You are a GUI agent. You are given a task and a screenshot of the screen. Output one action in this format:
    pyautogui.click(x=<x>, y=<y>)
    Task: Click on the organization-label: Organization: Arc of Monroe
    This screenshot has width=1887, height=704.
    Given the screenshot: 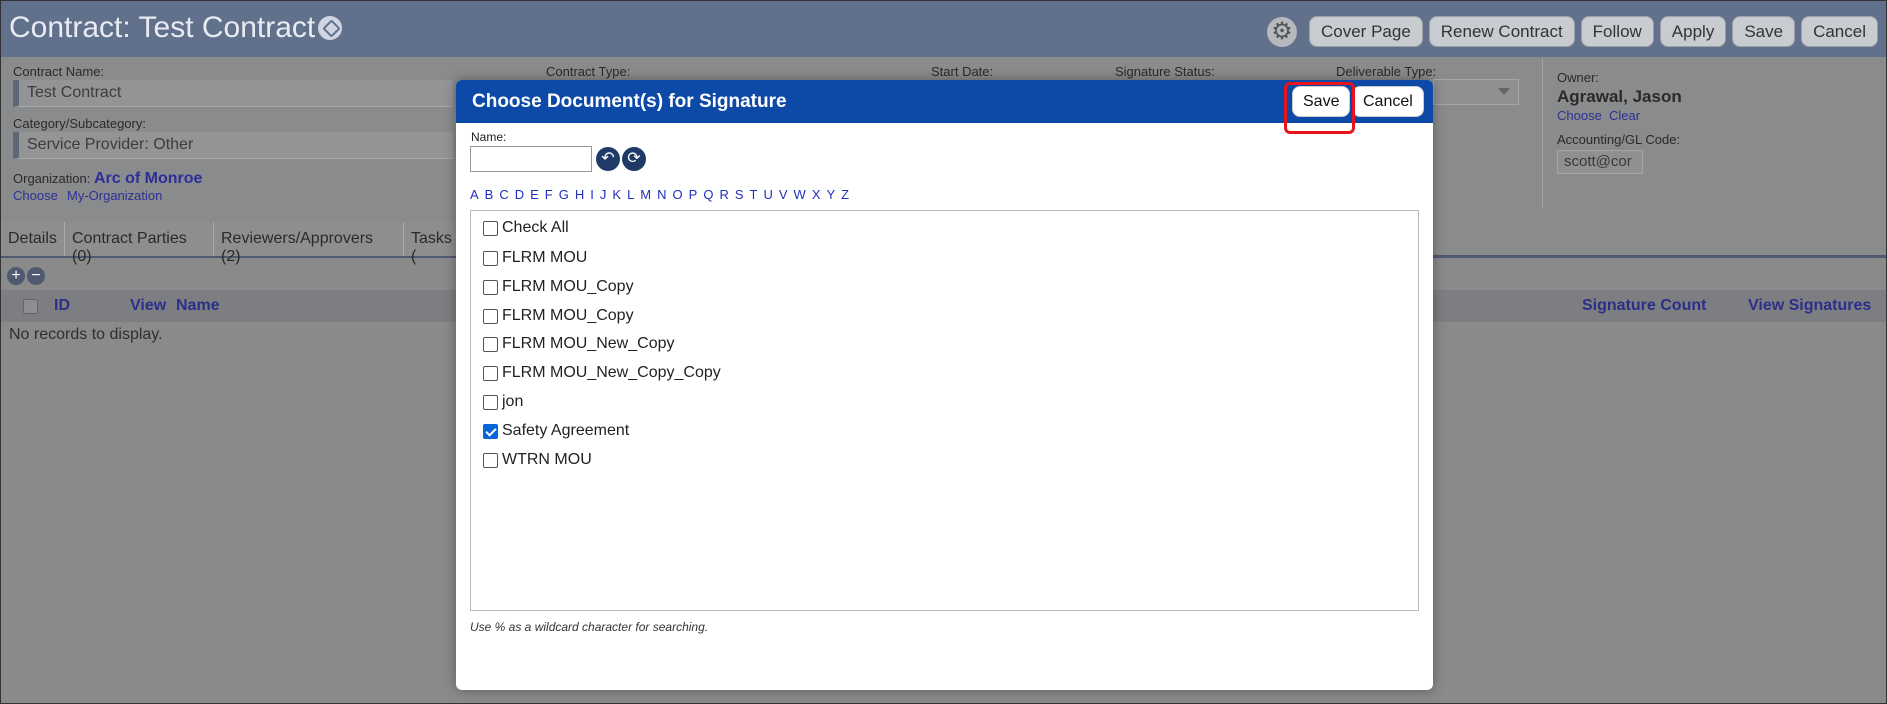 What is the action you would take?
    pyautogui.click(x=107, y=179)
    